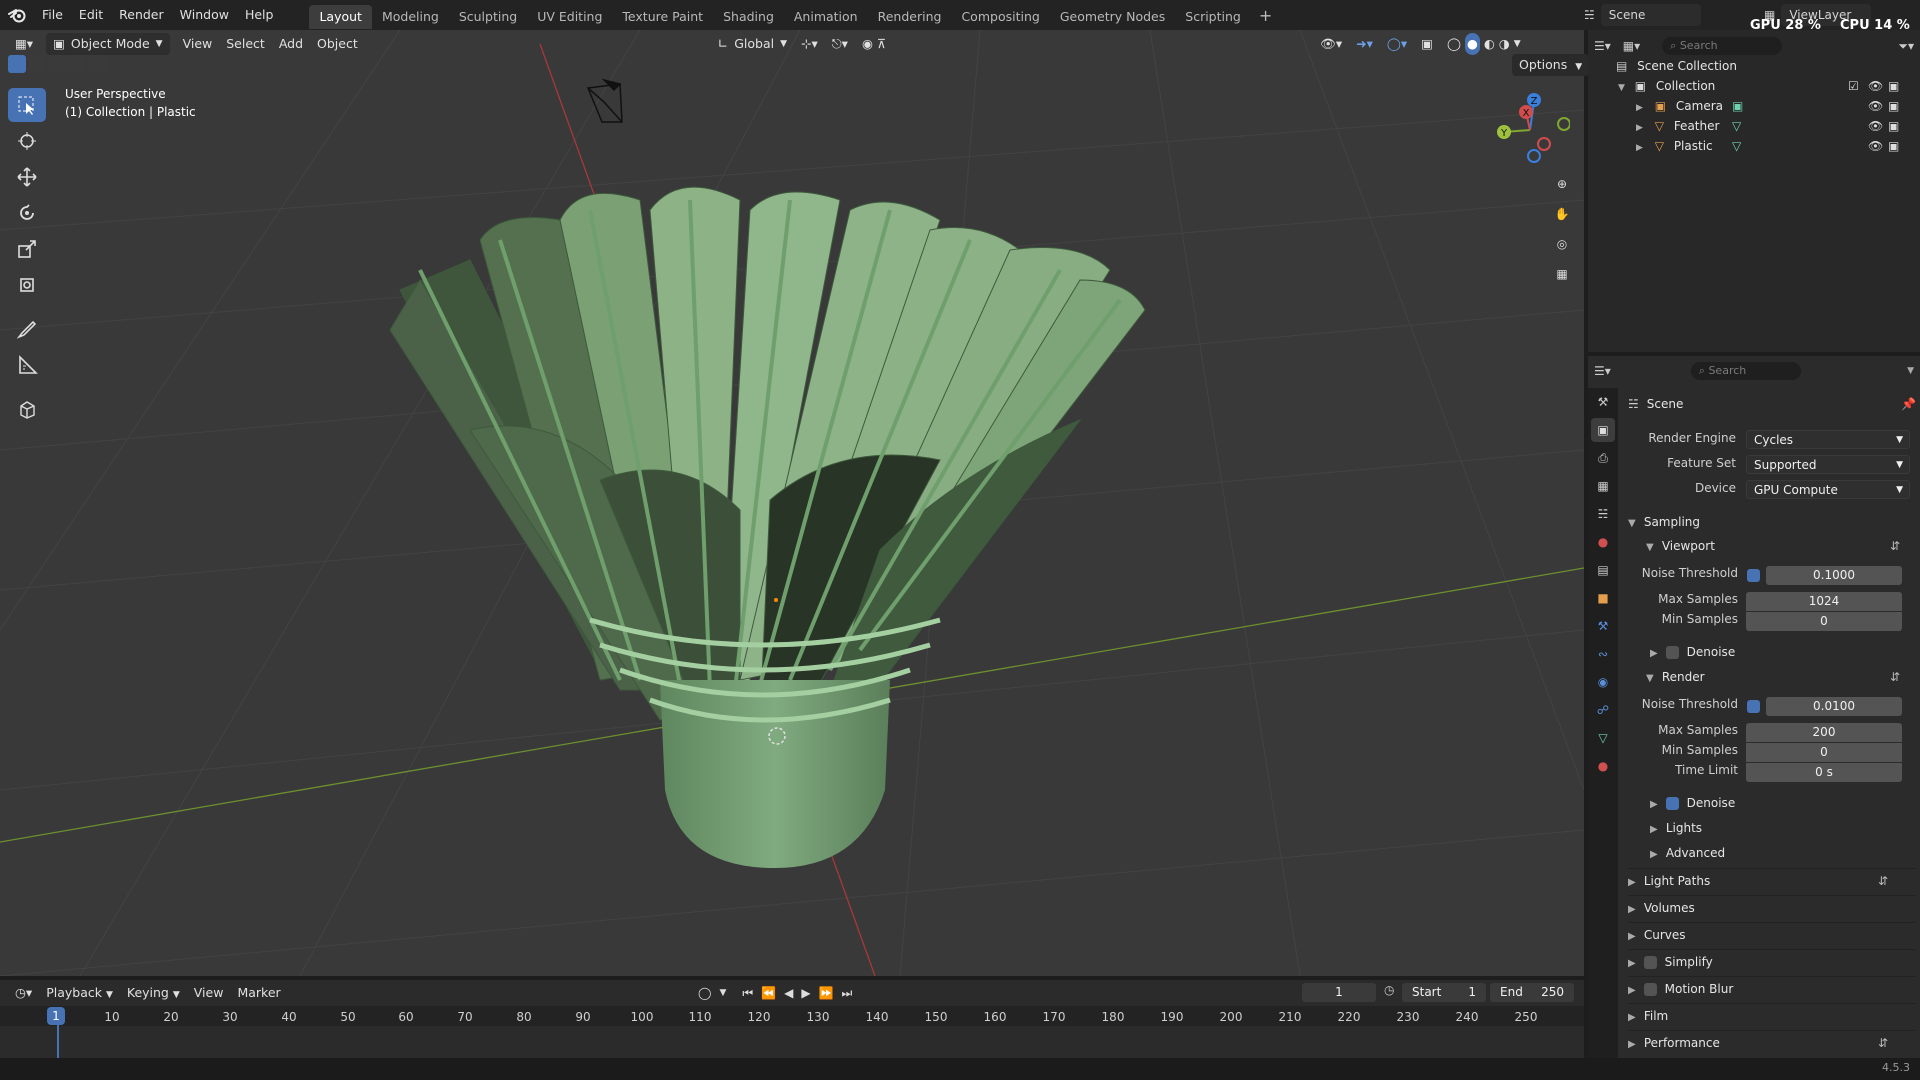  What do you see at coordinates (1824, 621) in the screenshot?
I see `viewport-min-samples-field: 0` at bounding box center [1824, 621].